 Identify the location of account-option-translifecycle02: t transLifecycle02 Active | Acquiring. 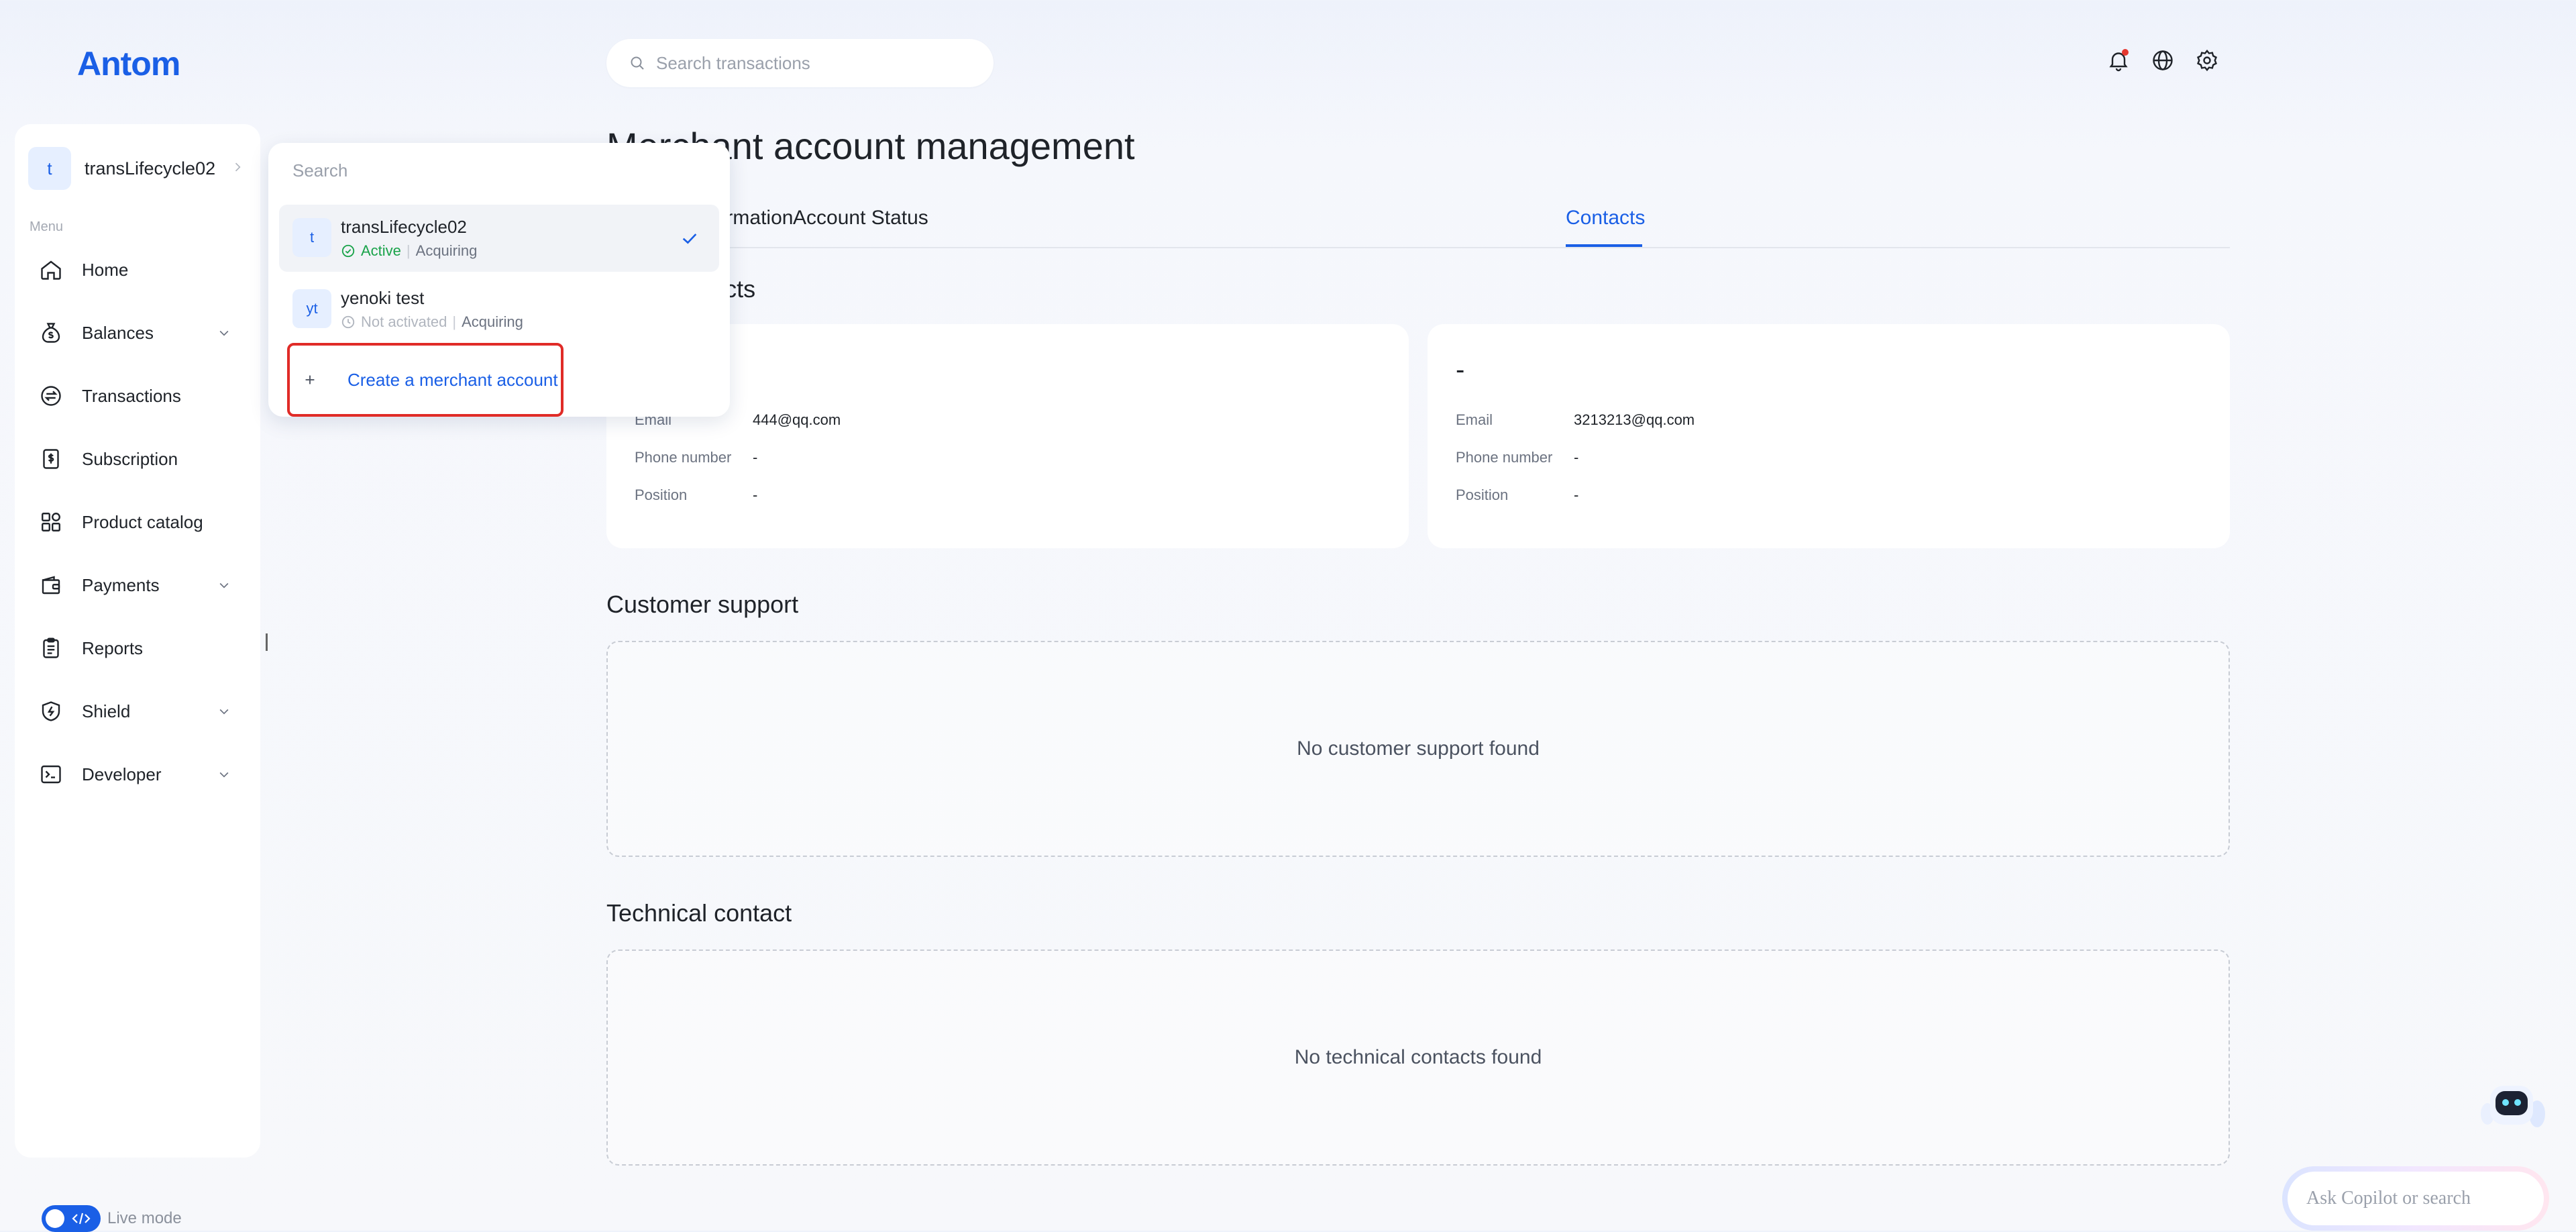
(499, 238).